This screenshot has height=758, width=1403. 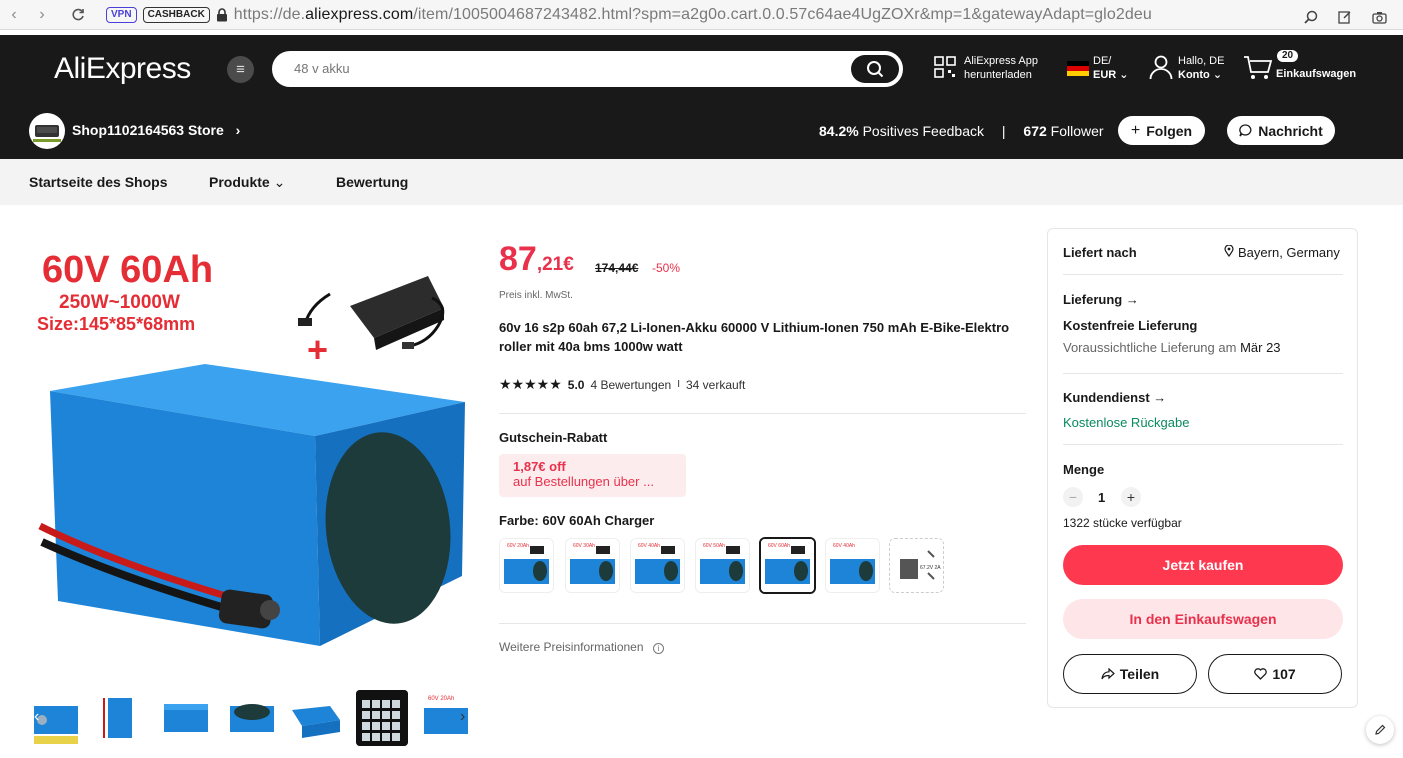 I want to click on chat-bubble-icon, so click(x=1245, y=130).